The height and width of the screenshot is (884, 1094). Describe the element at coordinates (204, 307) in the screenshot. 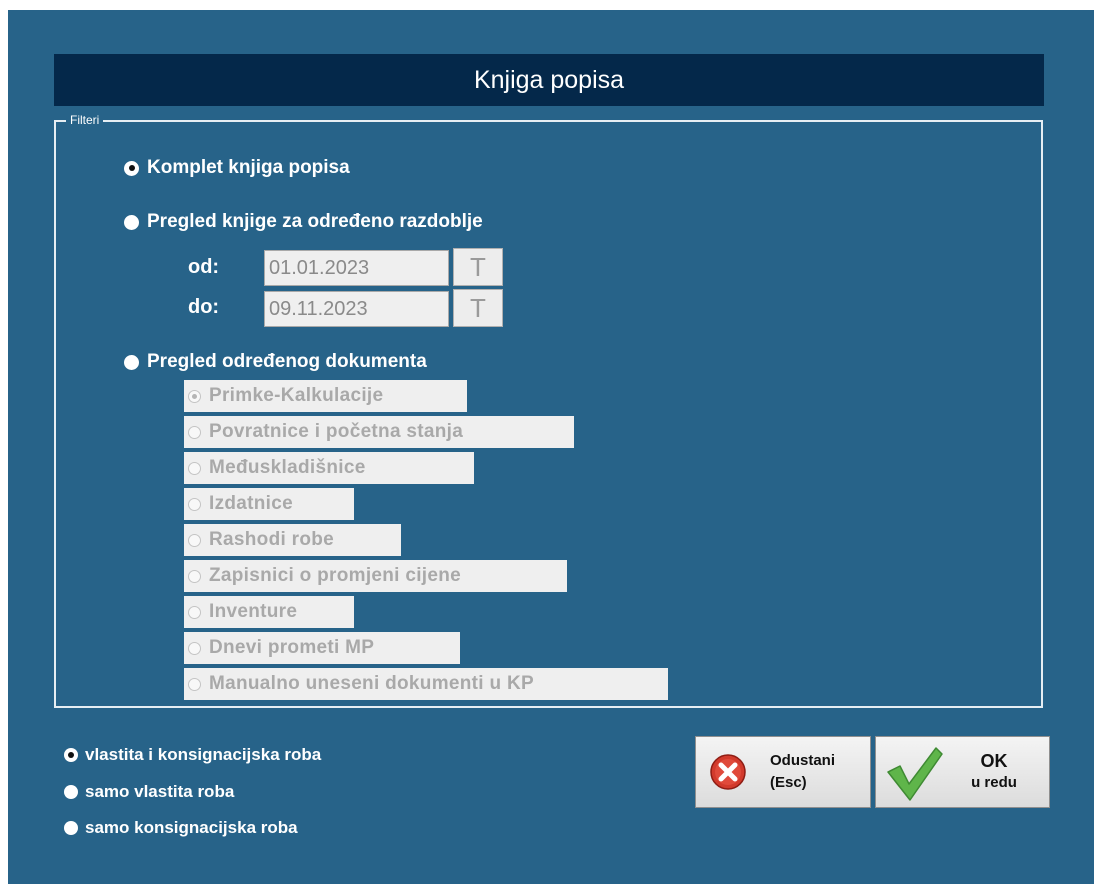

I see `date-to-label: do:` at that location.